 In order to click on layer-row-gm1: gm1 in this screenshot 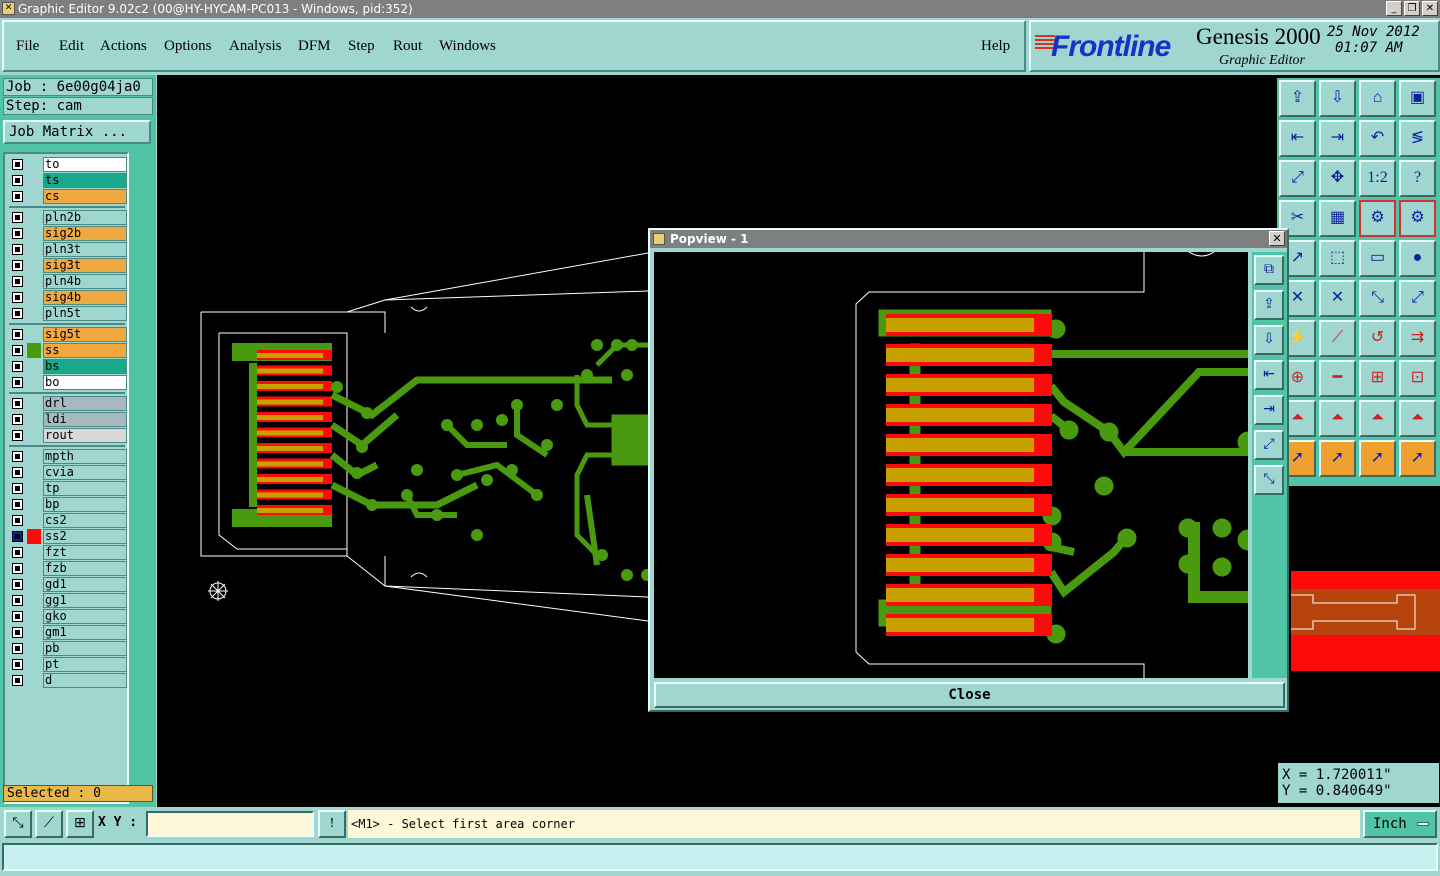, I will do `click(68, 632)`.